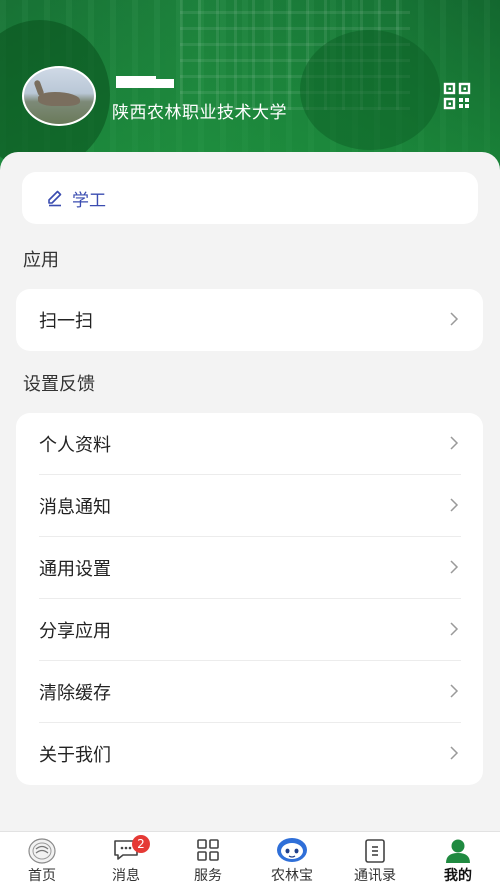  I want to click on pencil-icon, so click(55, 198).